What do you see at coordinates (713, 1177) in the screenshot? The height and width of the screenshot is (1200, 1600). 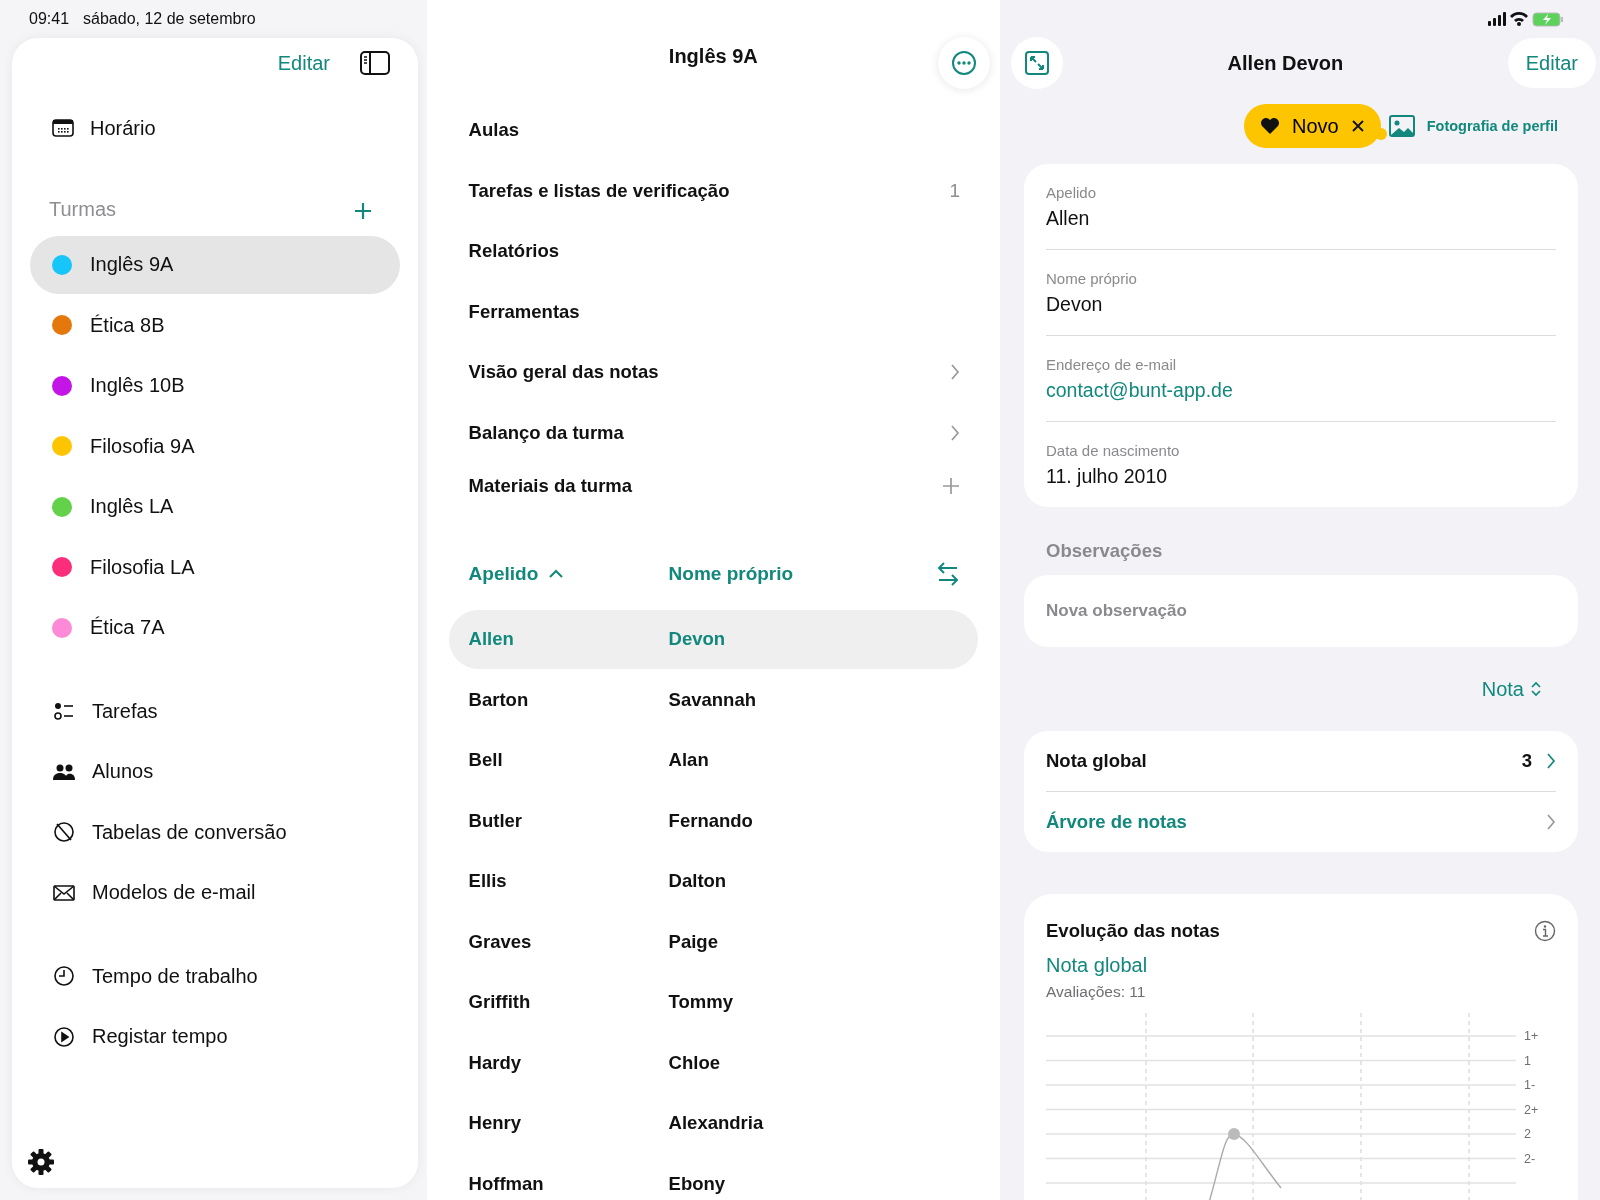 I see `student-row: Hoffman Ebony` at bounding box center [713, 1177].